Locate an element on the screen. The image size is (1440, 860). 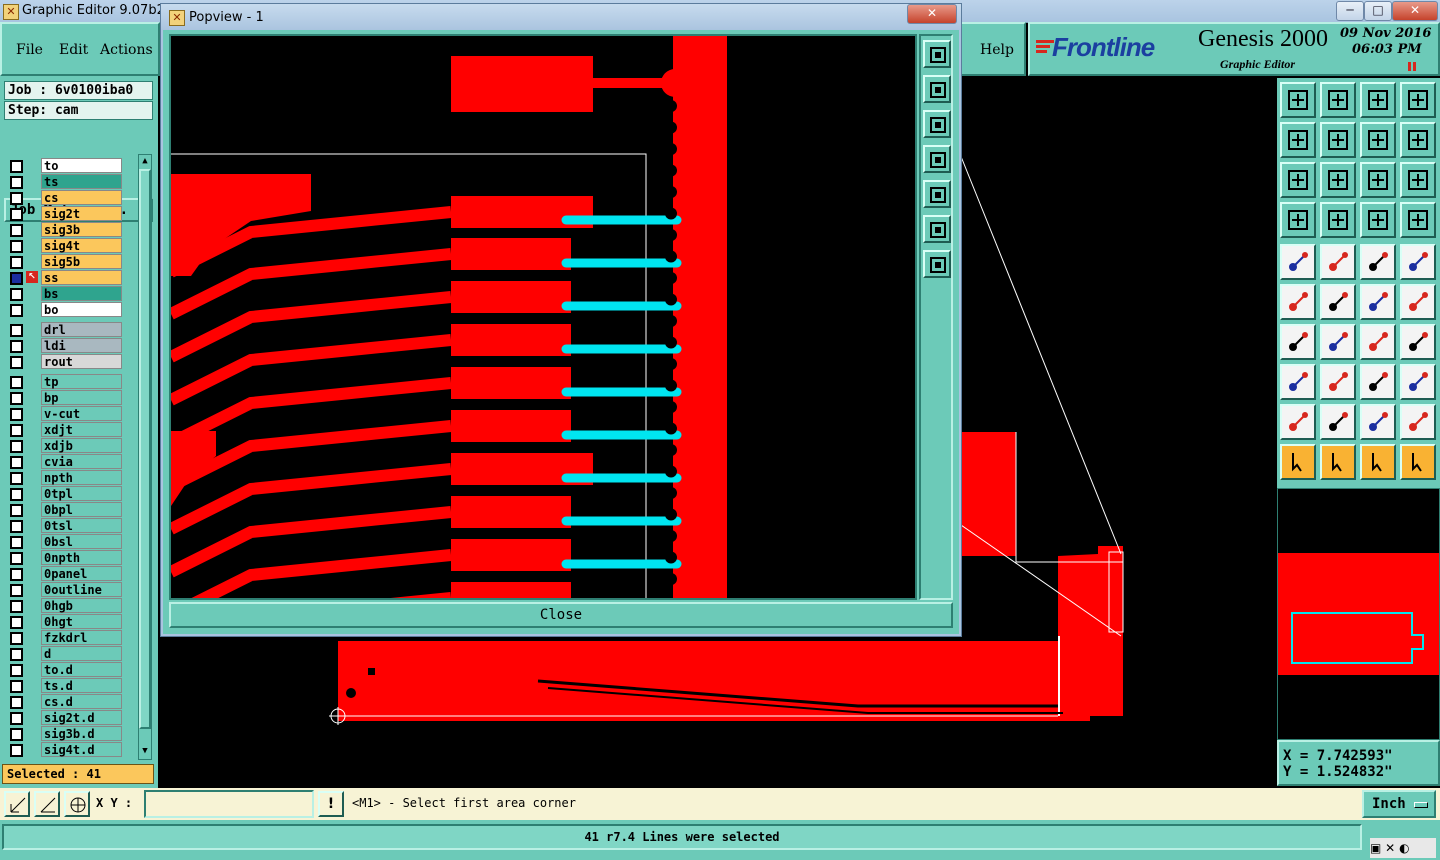
connect-tool is located at coordinates (1378, 302).